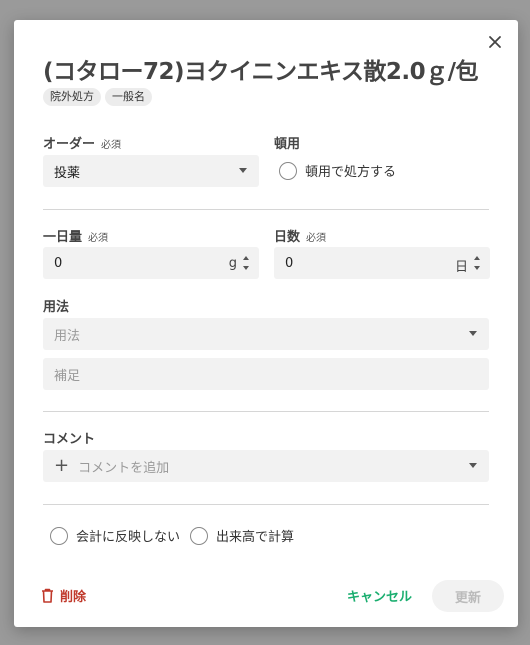 Image resolution: width=530 pixels, height=645 pixels. I want to click on usage-supplement-placeholder: 補足, so click(67, 376).